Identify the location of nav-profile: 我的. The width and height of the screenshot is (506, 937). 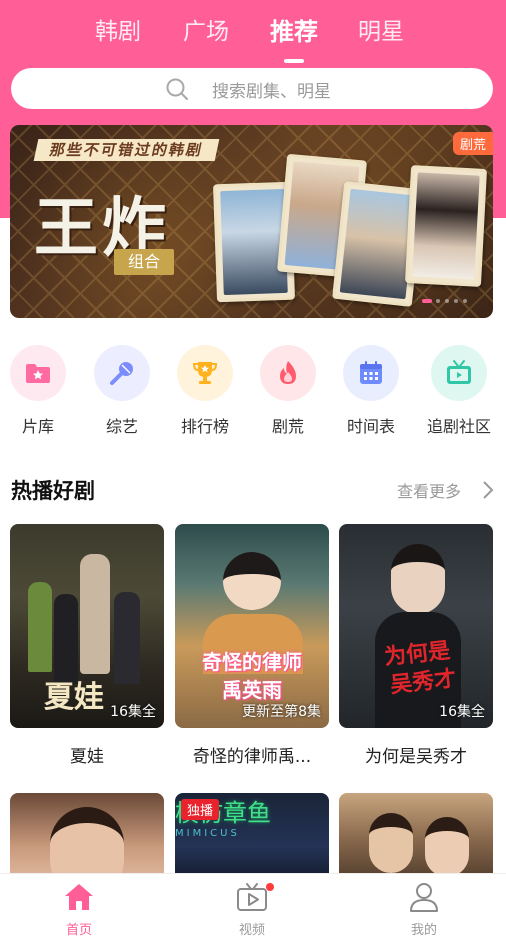
(424, 905).